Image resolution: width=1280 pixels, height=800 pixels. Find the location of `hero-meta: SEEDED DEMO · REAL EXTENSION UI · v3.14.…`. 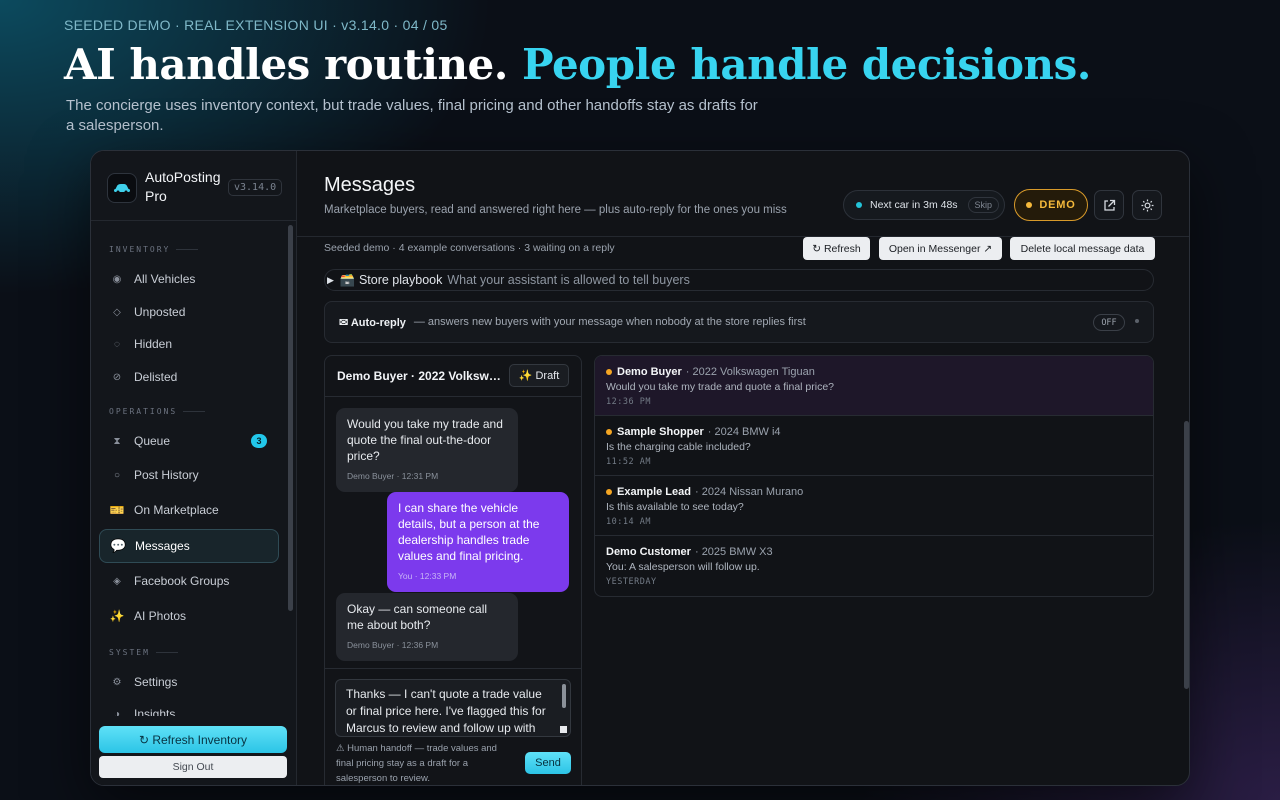

hero-meta: SEEDED DEMO · REAL EXTENSION UI · v3.14.… is located at coordinates (256, 25).